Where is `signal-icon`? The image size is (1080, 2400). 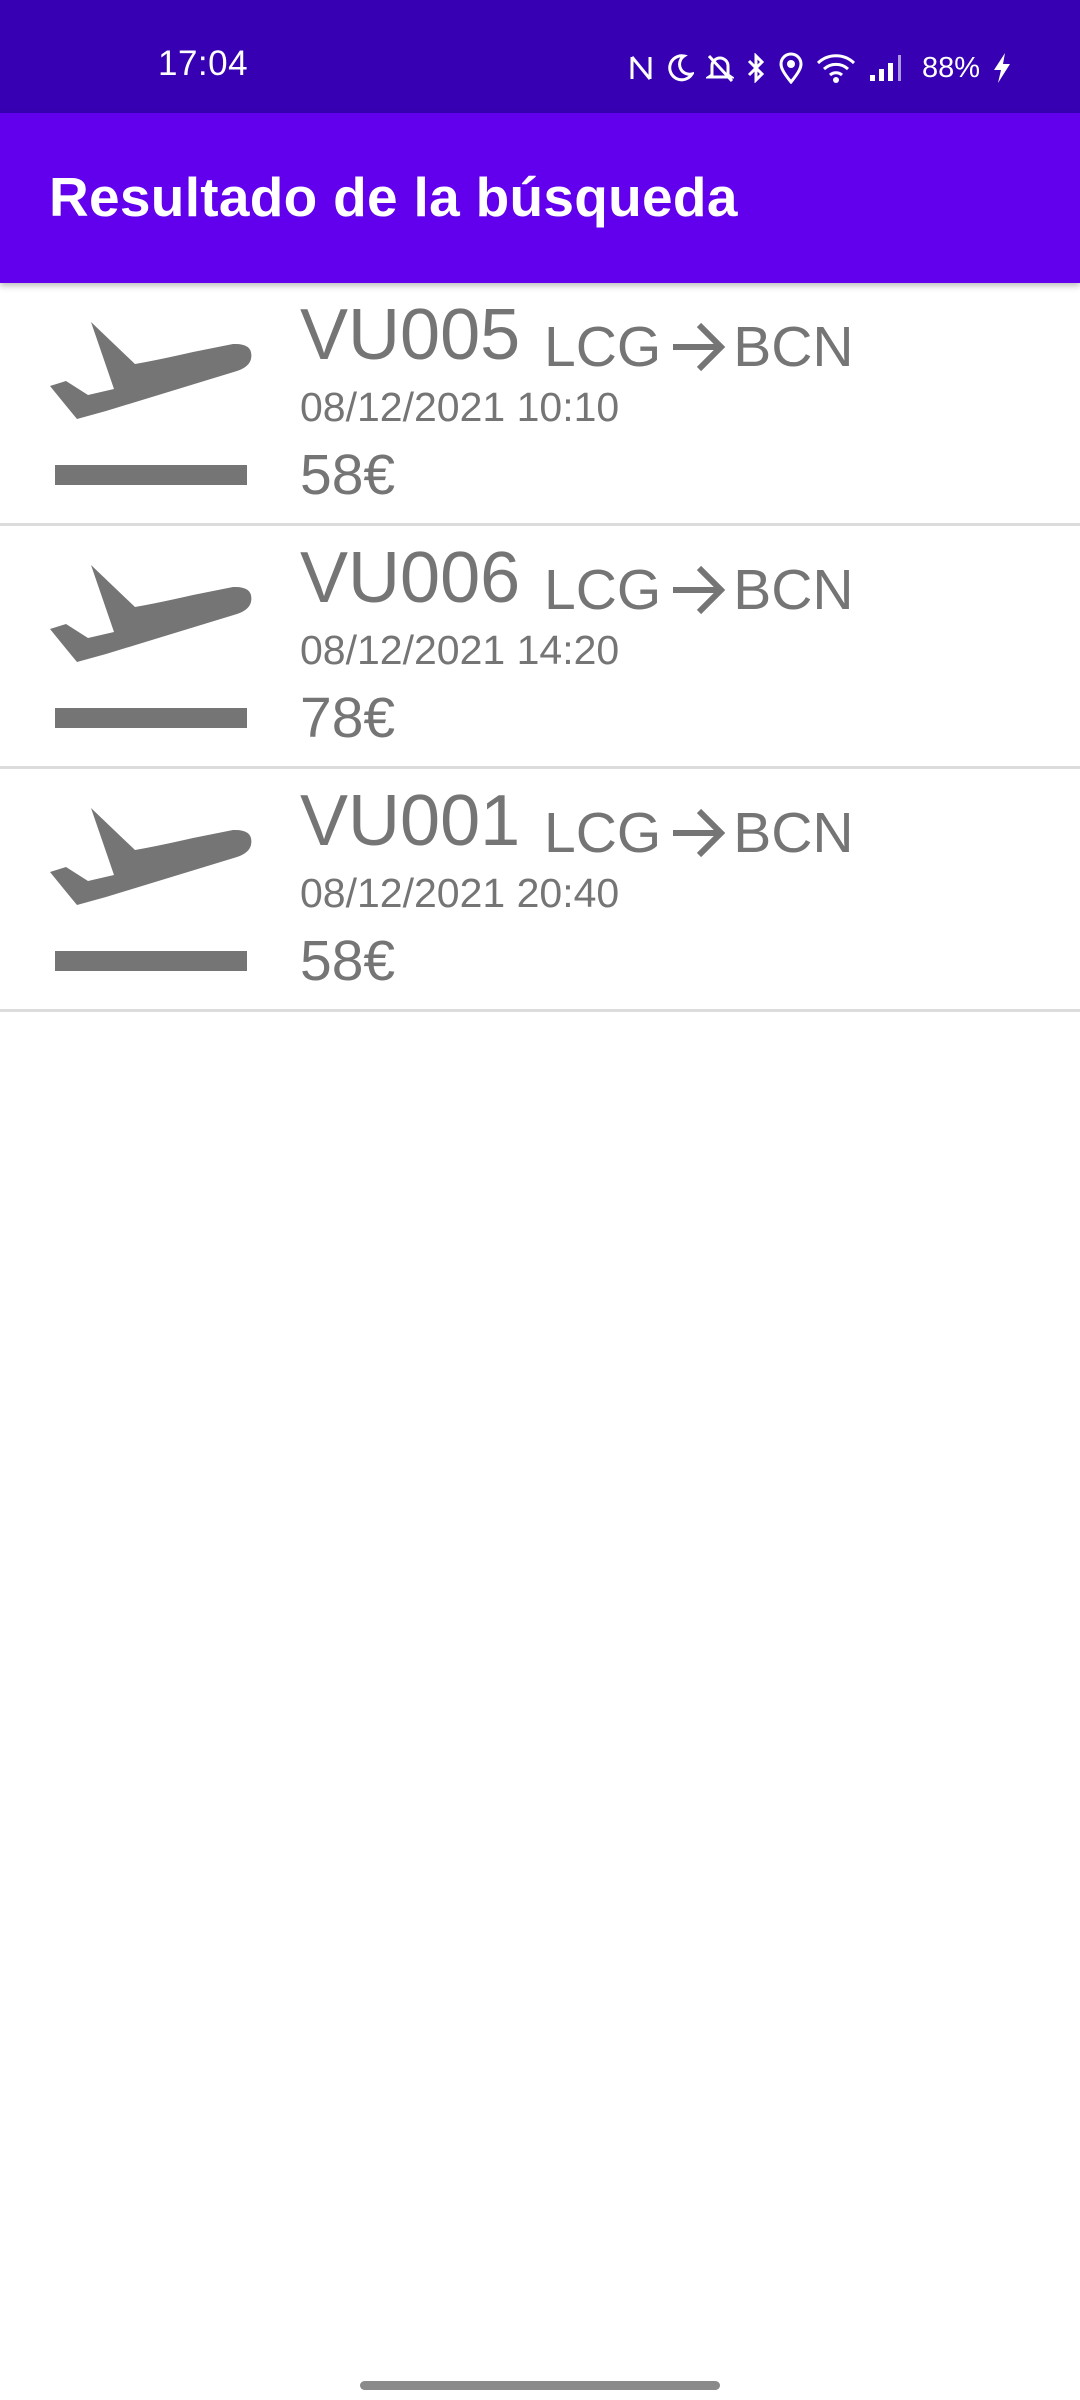 signal-icon is located at coordinates (887, 68).